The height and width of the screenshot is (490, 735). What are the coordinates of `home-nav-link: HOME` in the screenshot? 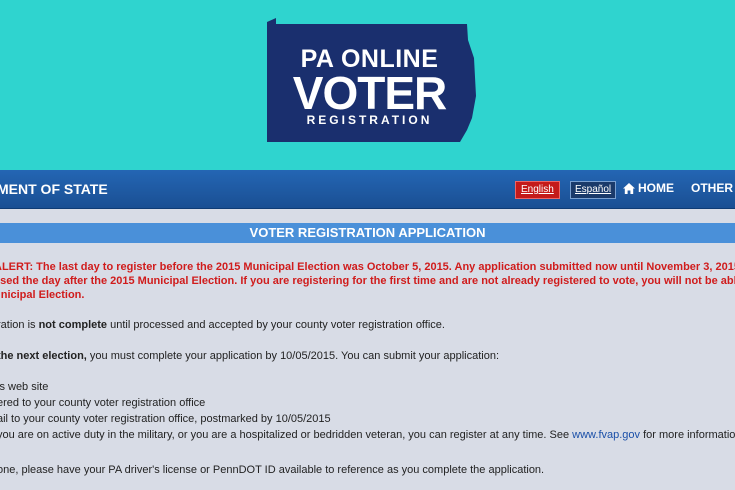 It's located at (648, 188).